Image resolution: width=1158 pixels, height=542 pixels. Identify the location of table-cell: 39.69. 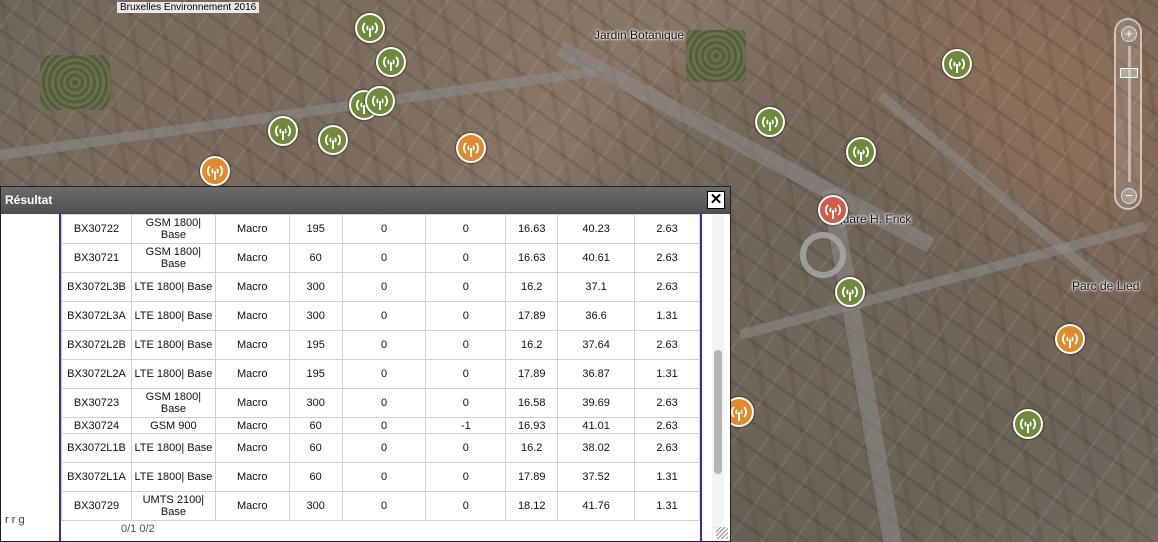
(596, 403).